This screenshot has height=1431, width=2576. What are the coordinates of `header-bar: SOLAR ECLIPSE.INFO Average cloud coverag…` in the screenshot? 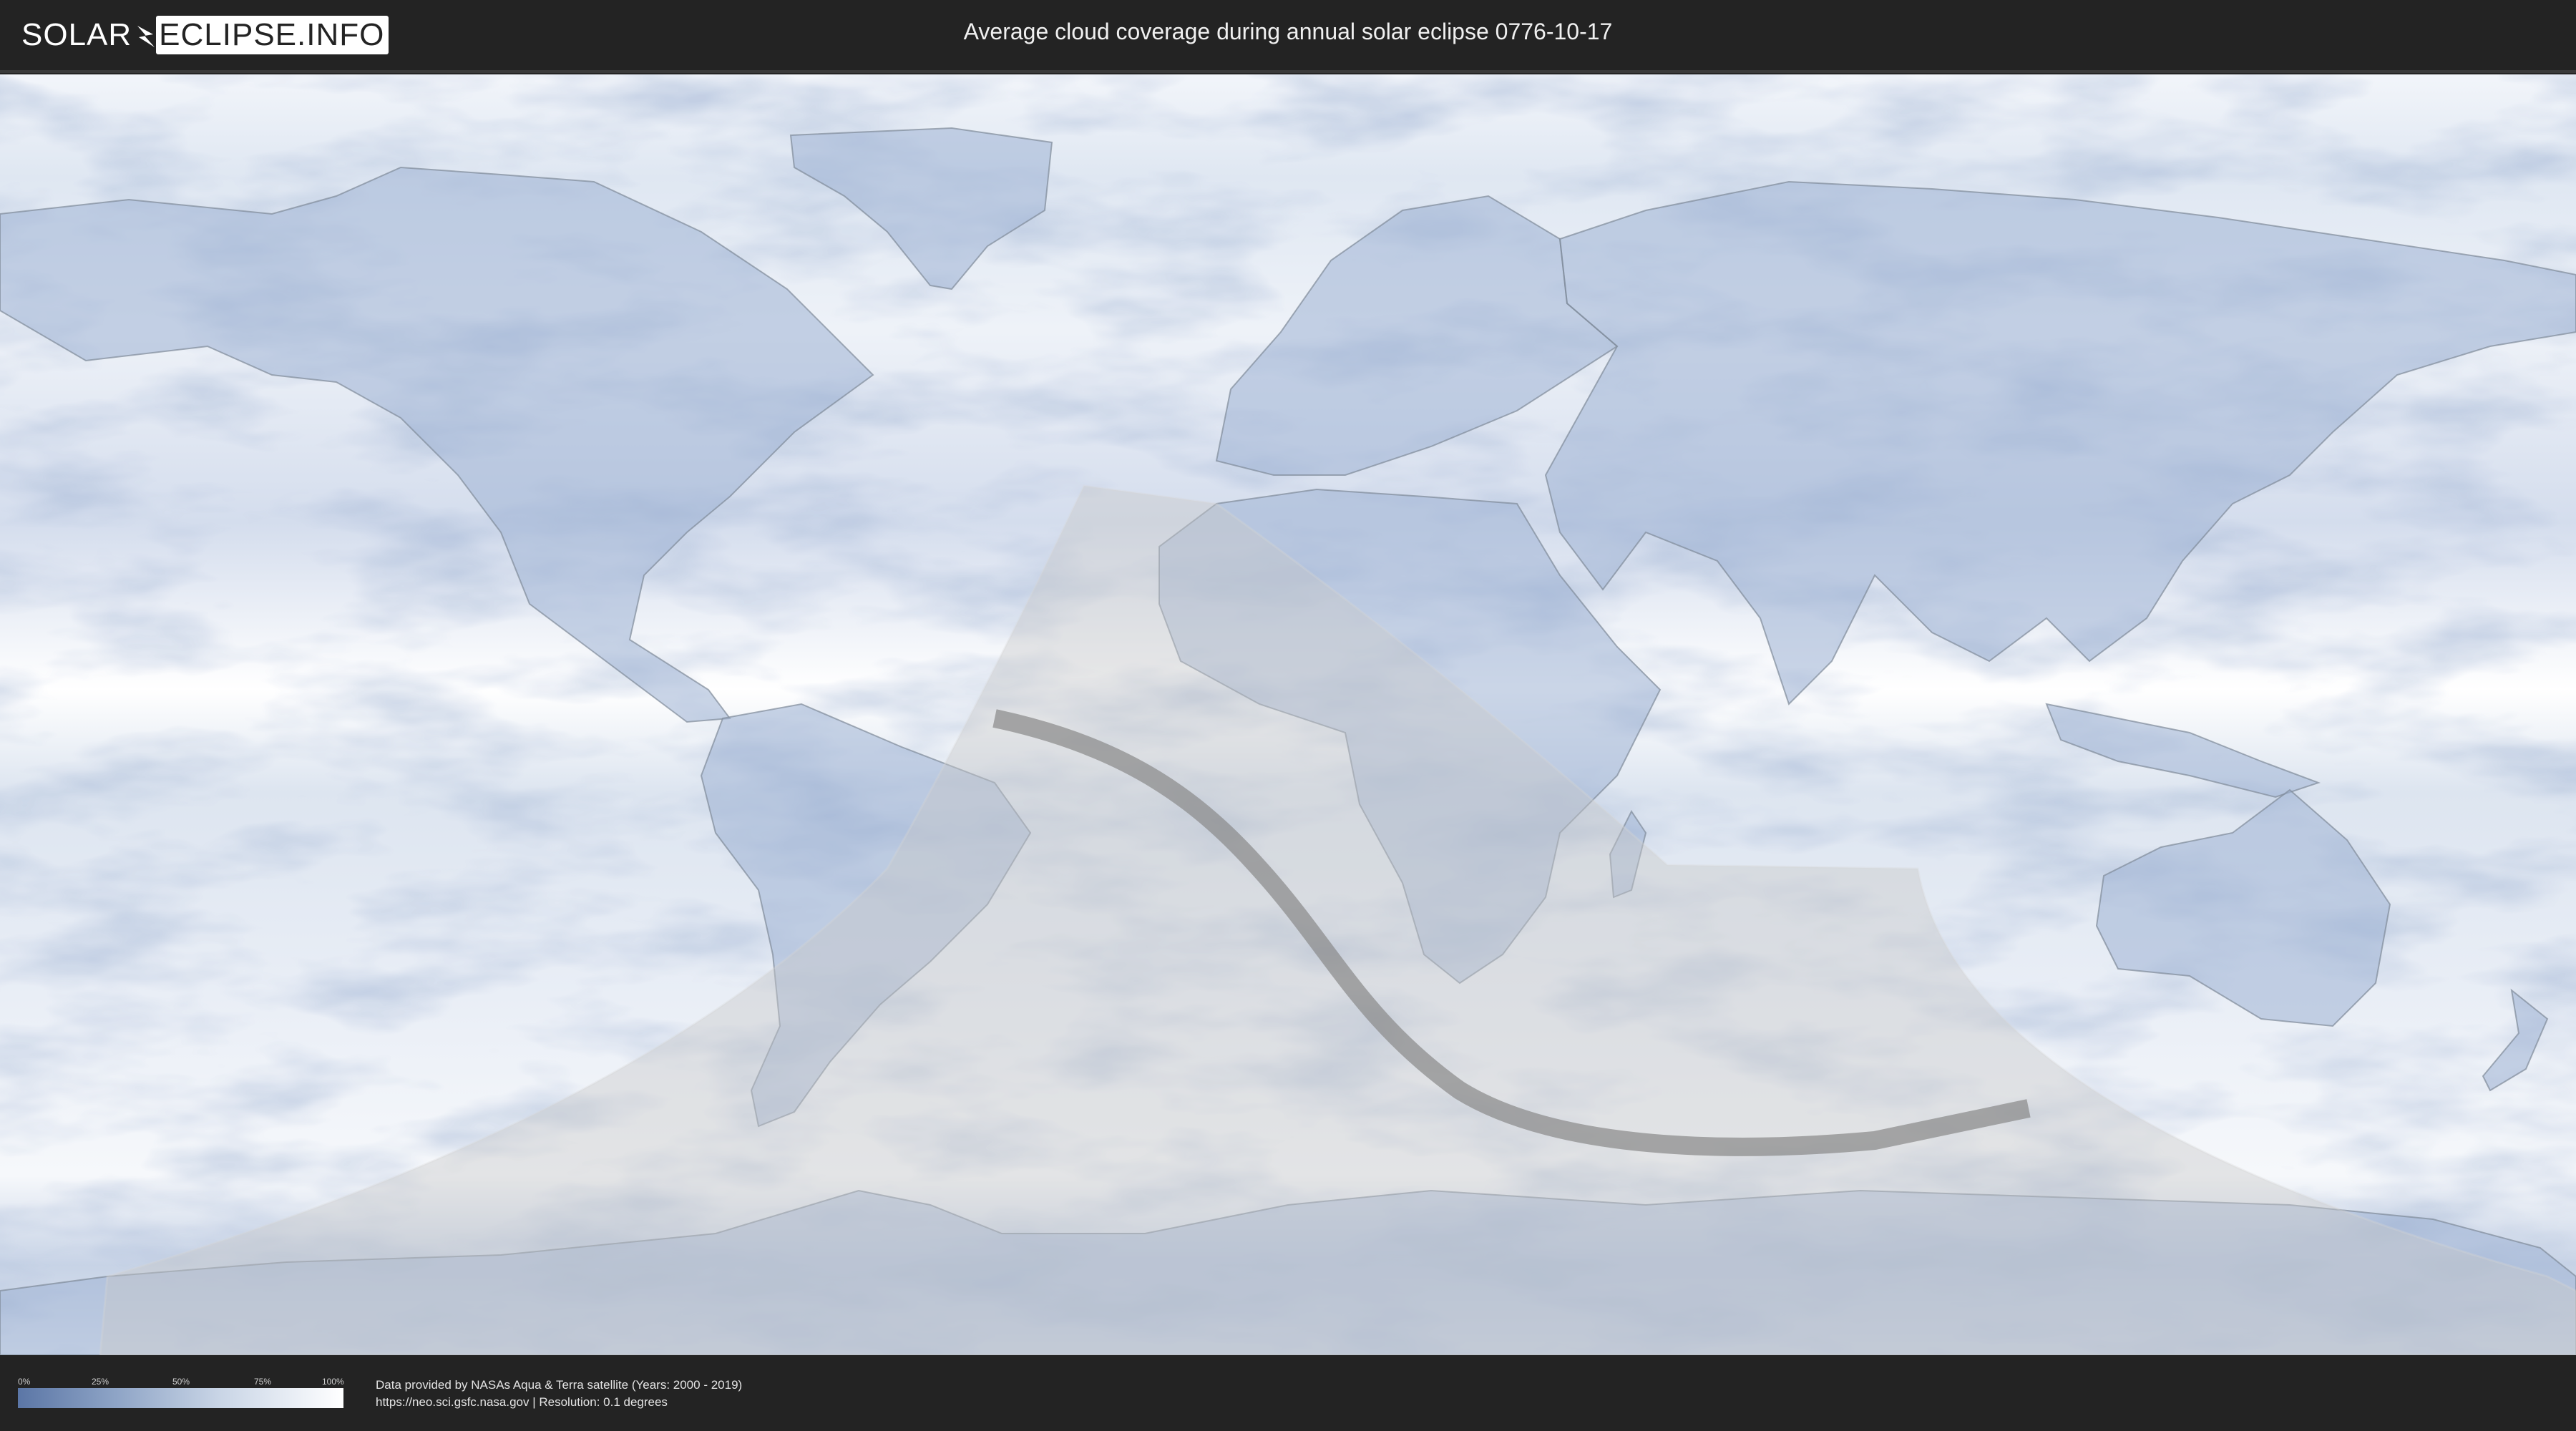 It's located at (1288, 36).